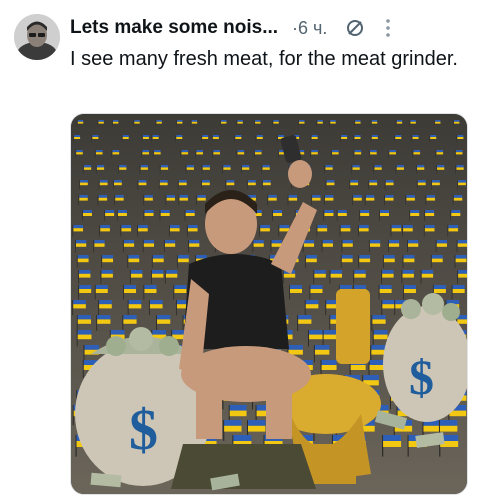 This screenshot has height=503, width=480. I want to click on author-avatar, so click(37, 37).